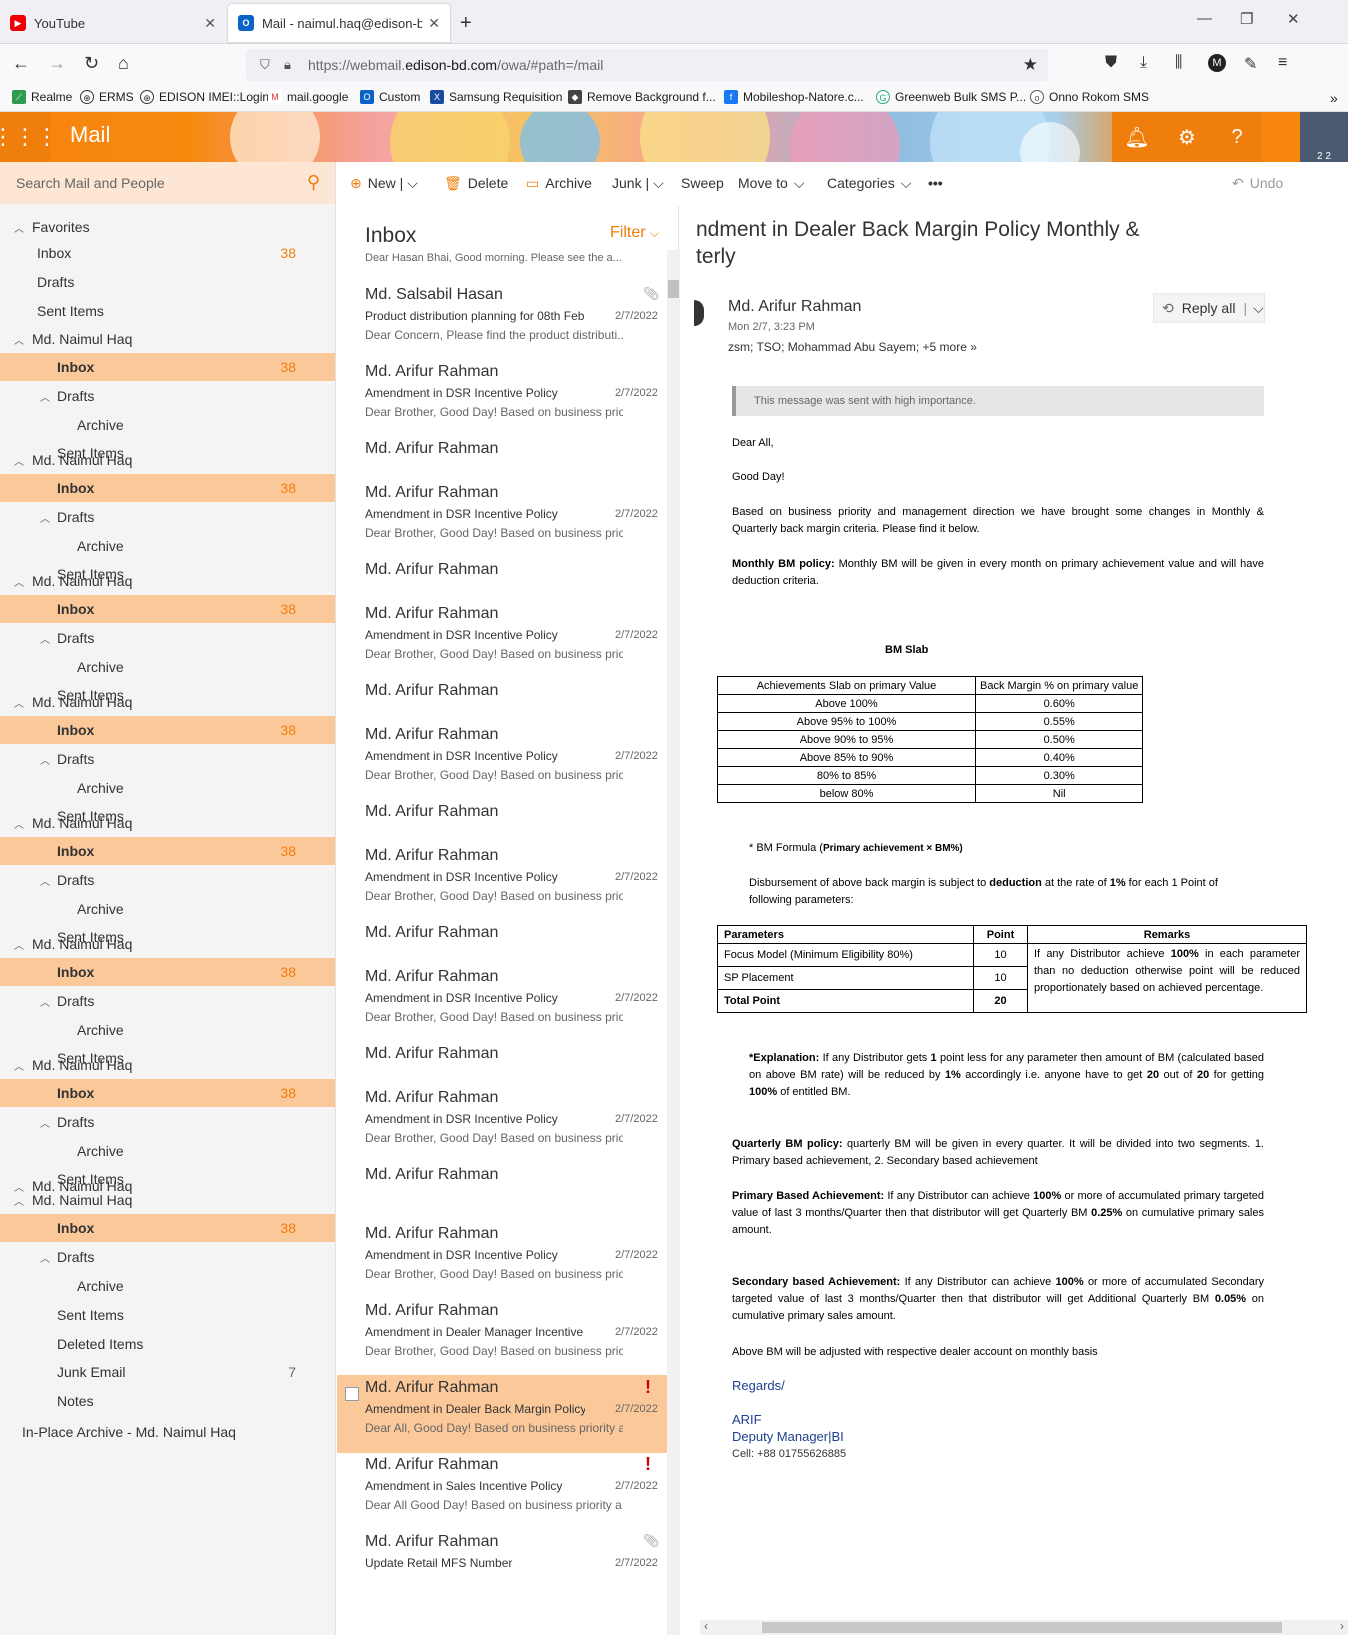  What do you see at coordinates (352, 1394) in the screenshot?
I see `select-checkbox` at bounding box center [352, 1394].